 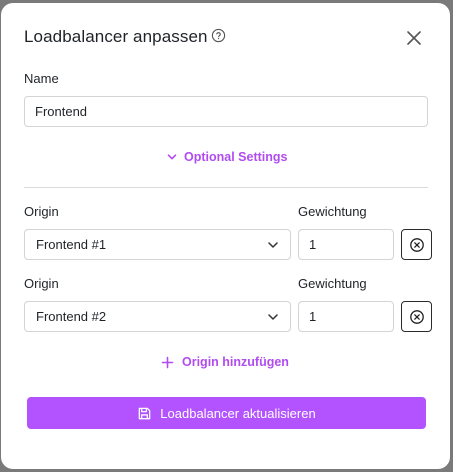 I want to click on origin-select: Frontend #2, so click(x=157, y=316).